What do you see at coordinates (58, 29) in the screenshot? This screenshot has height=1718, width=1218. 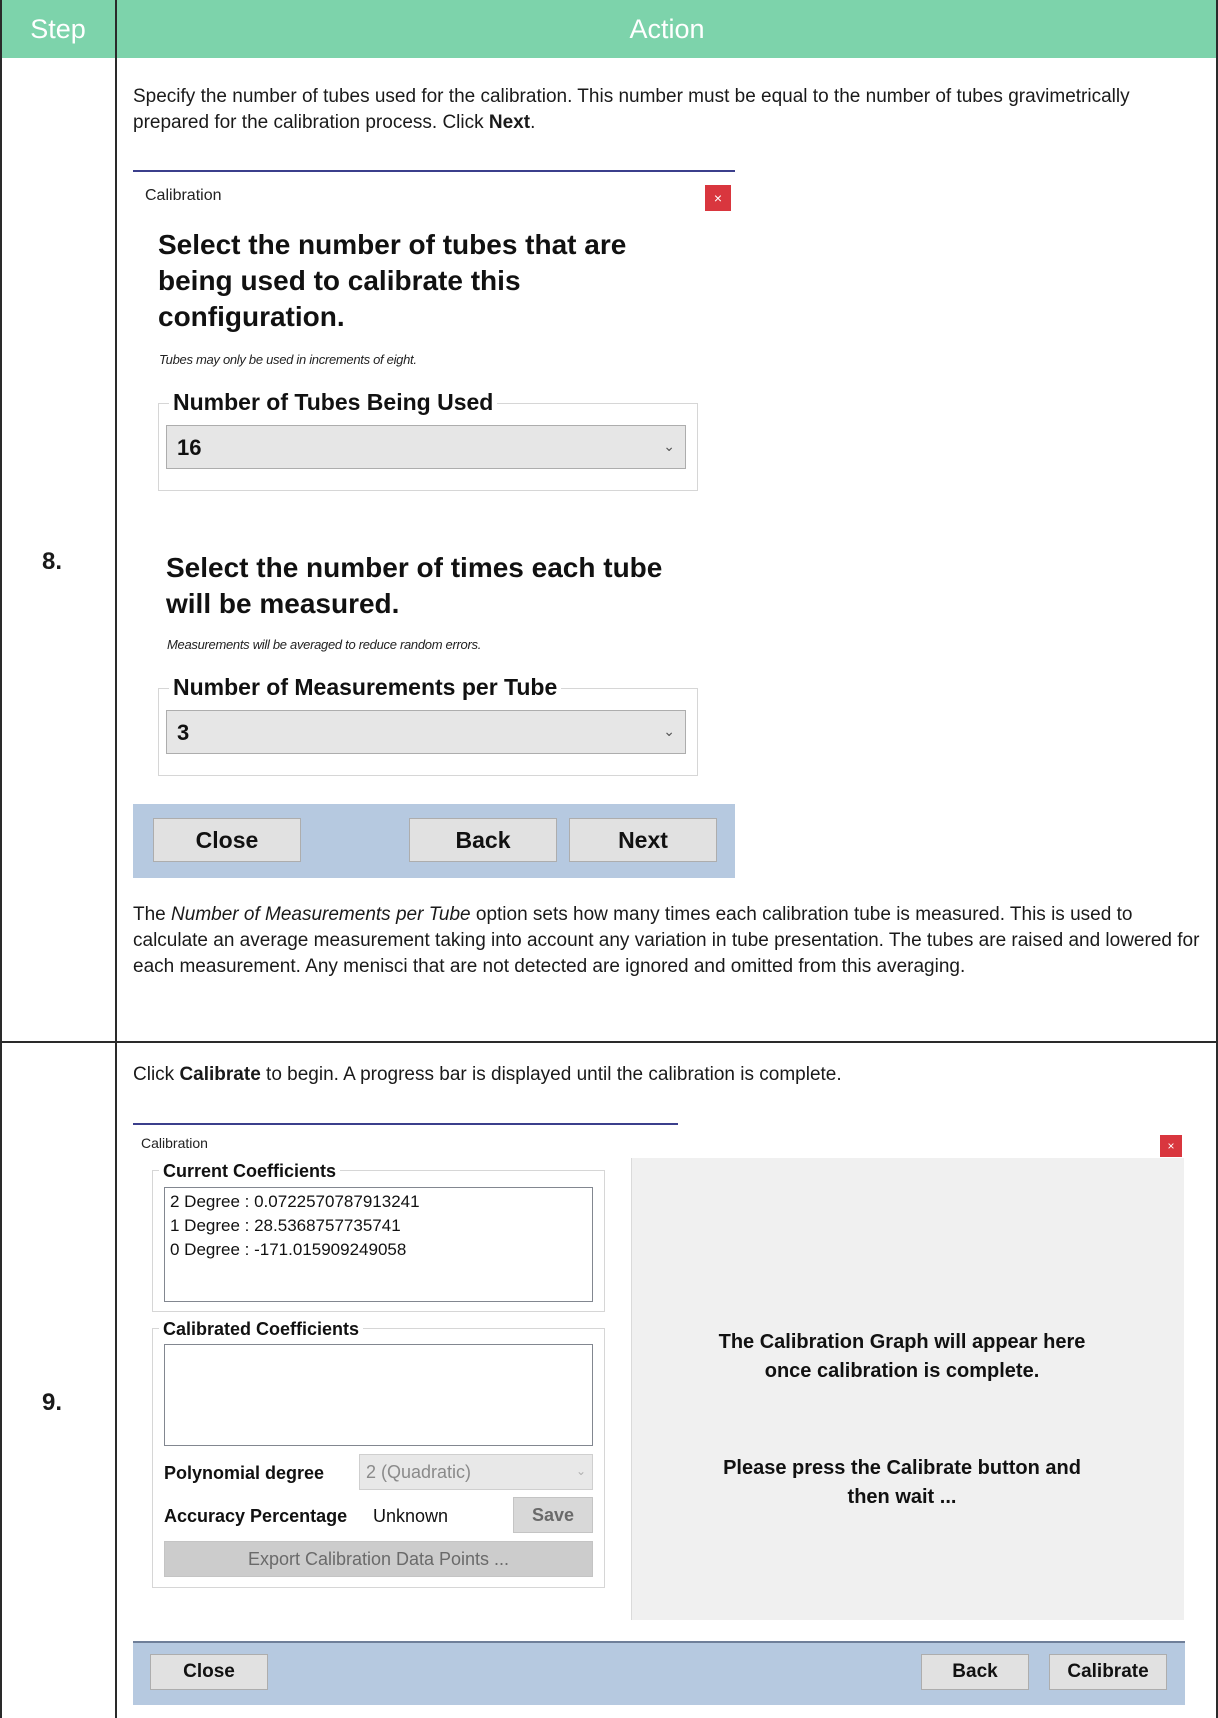 I see `header-step: Step` at bounding box center [58, 29].